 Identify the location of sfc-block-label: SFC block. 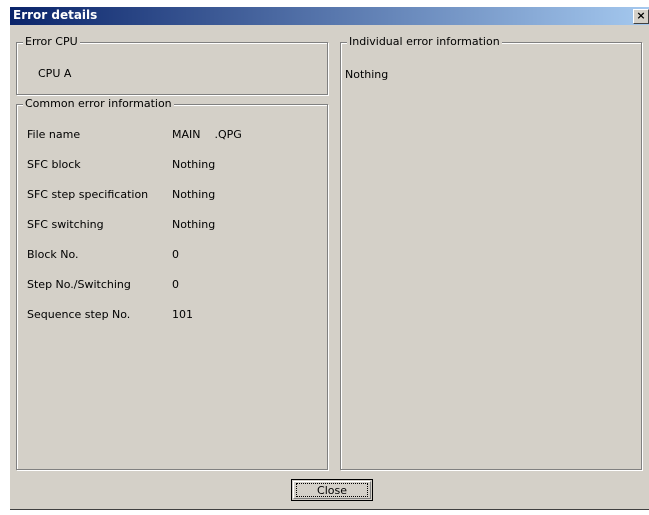
(54, 164).